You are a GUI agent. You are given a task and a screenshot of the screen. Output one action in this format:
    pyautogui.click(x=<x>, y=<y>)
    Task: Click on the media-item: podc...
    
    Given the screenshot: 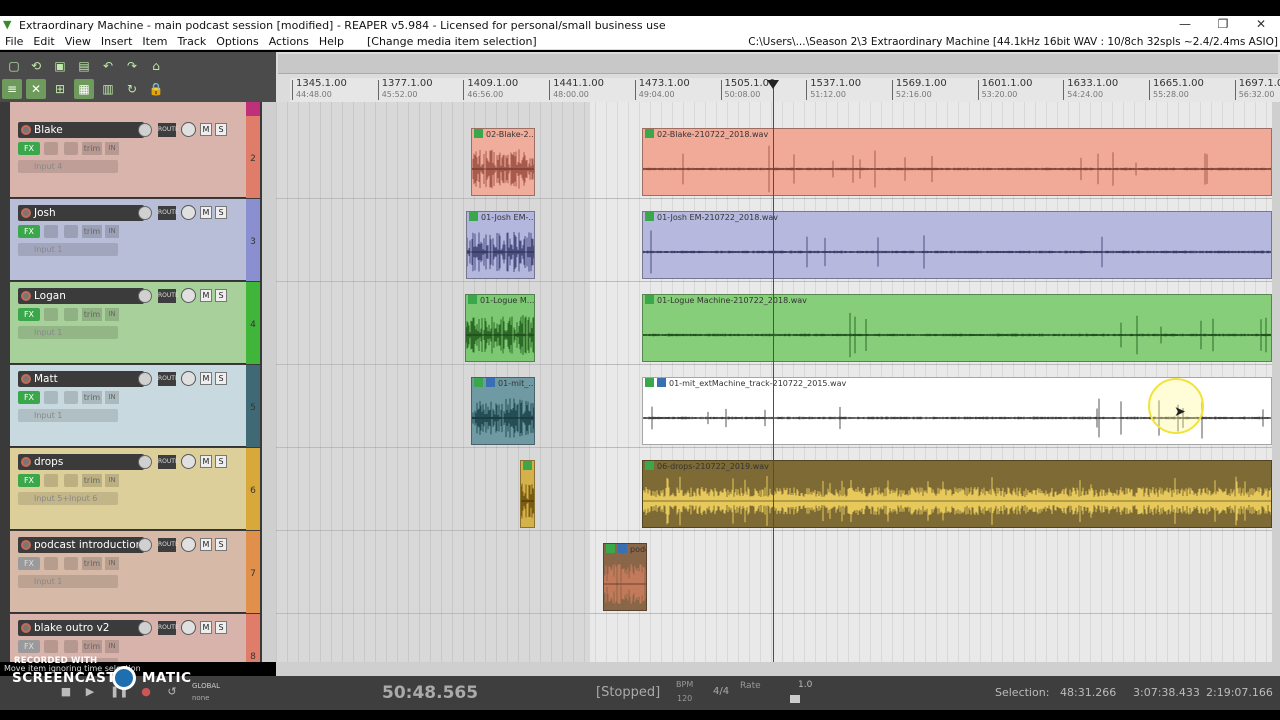 What is the action you would take?
    pyautogui.click(x=625, y=577)
    